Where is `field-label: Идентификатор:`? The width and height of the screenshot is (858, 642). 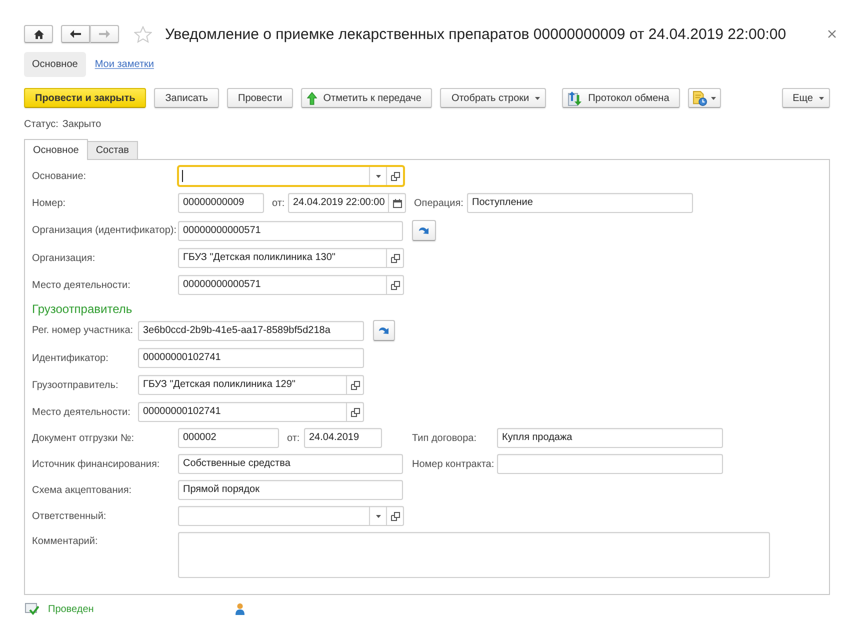
field-label: Идентификатор: is located at coordinates (71, 358).